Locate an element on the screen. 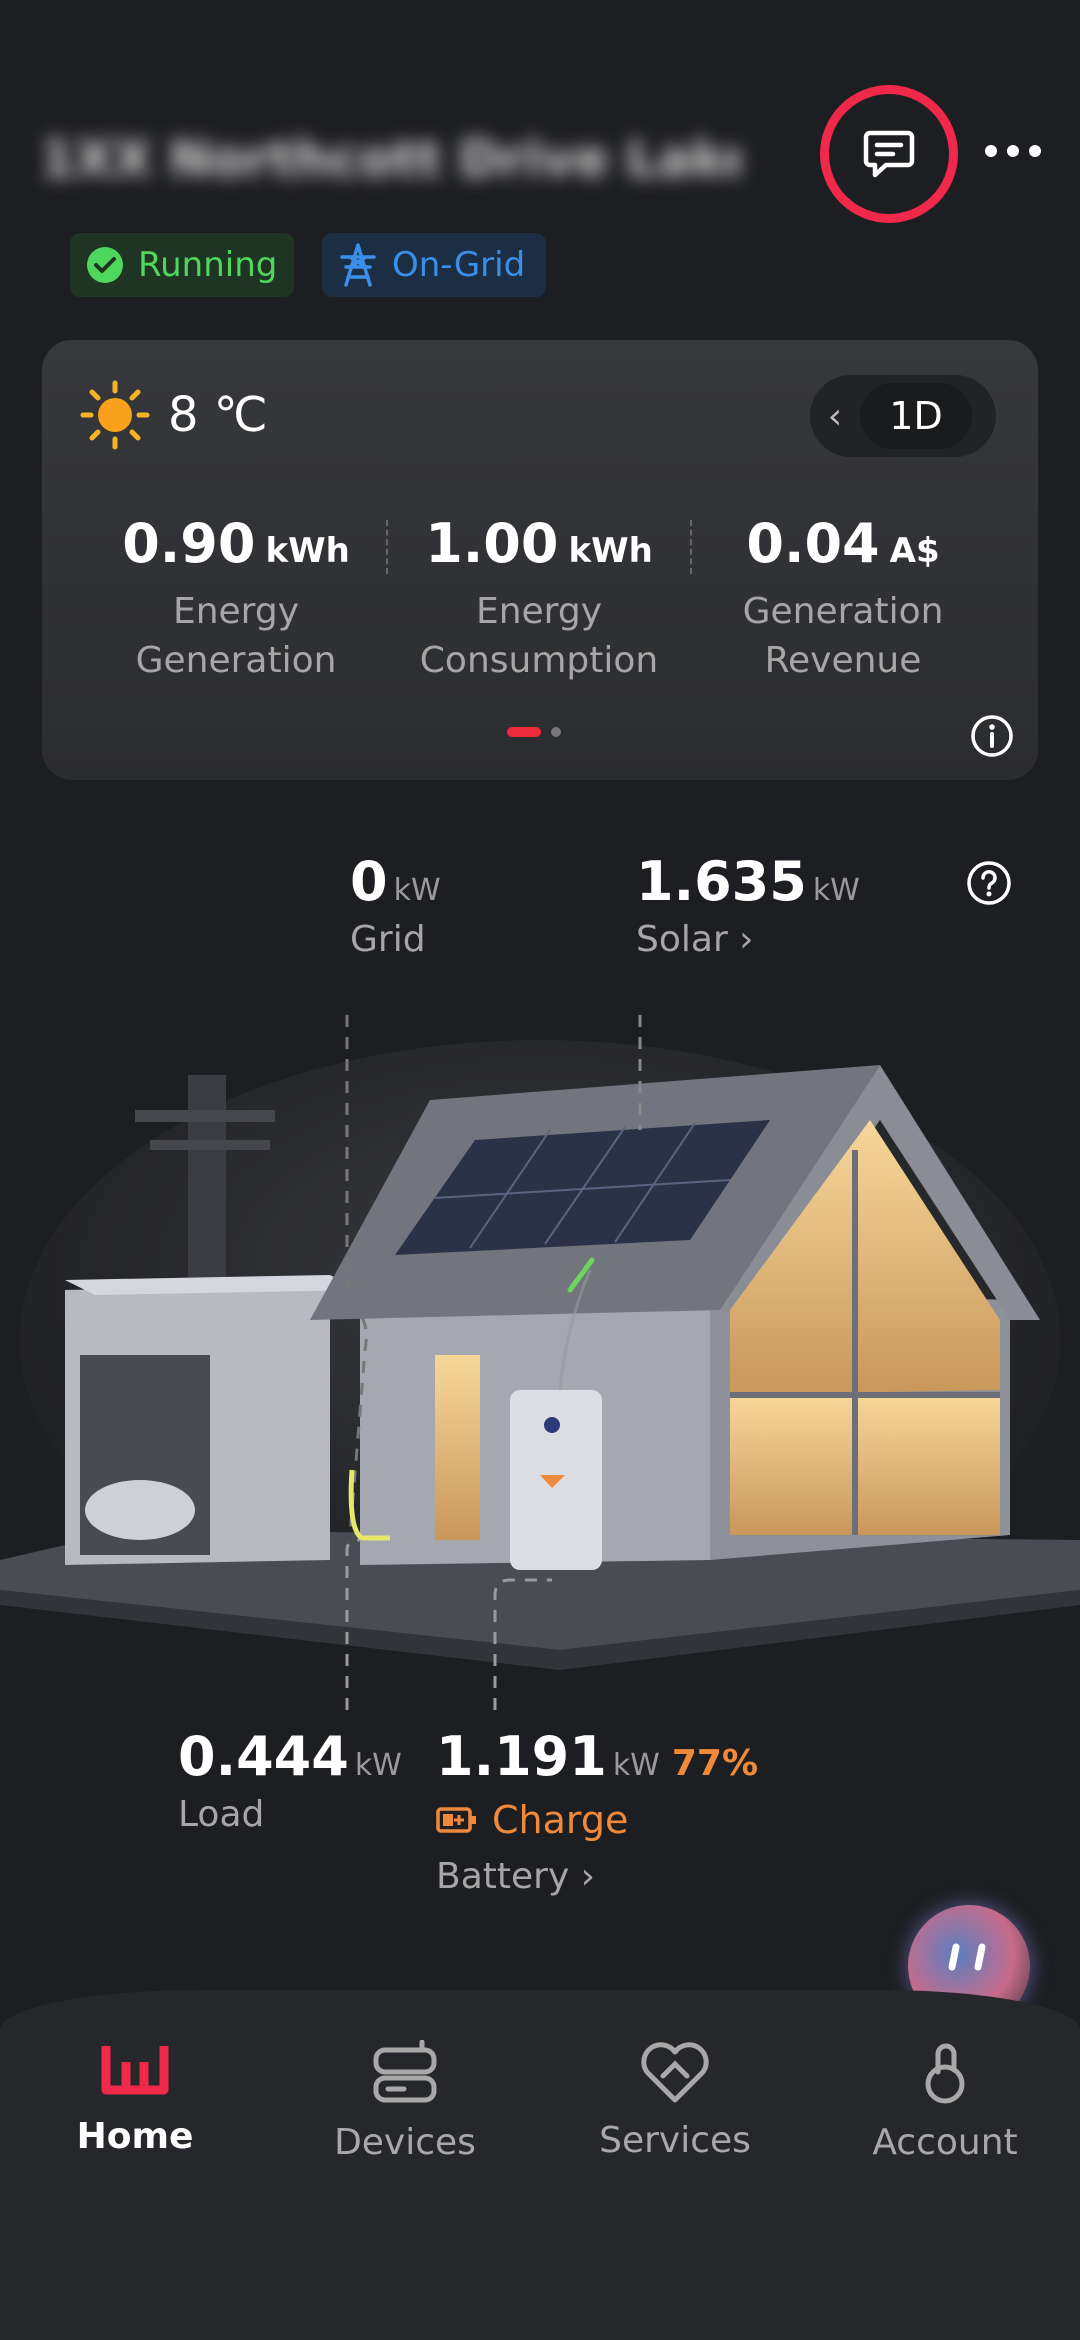  weather: 8 ℃ is located at coordinates (174, 415).